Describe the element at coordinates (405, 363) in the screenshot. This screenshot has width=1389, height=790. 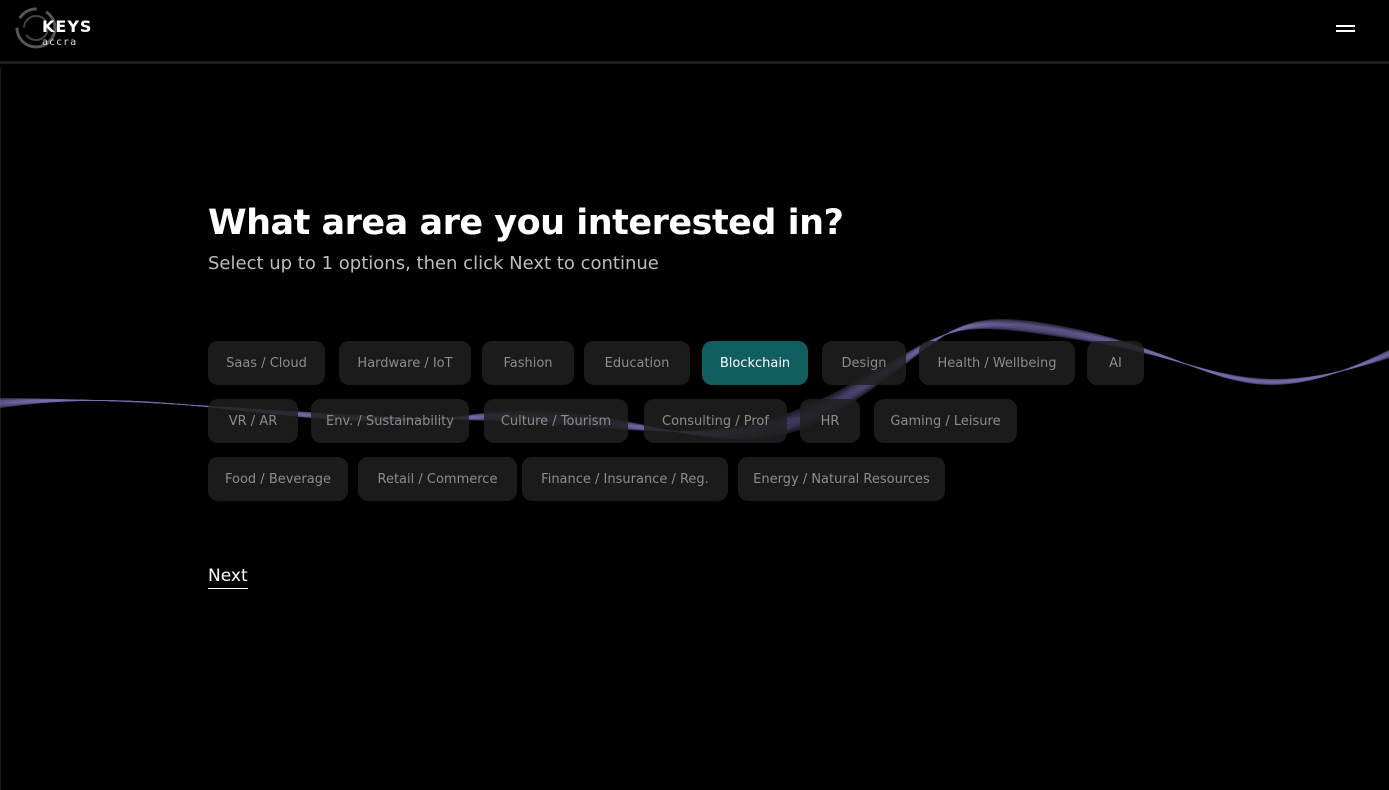
I see `option-hardware-iot: Hardware / IoT` at that location.